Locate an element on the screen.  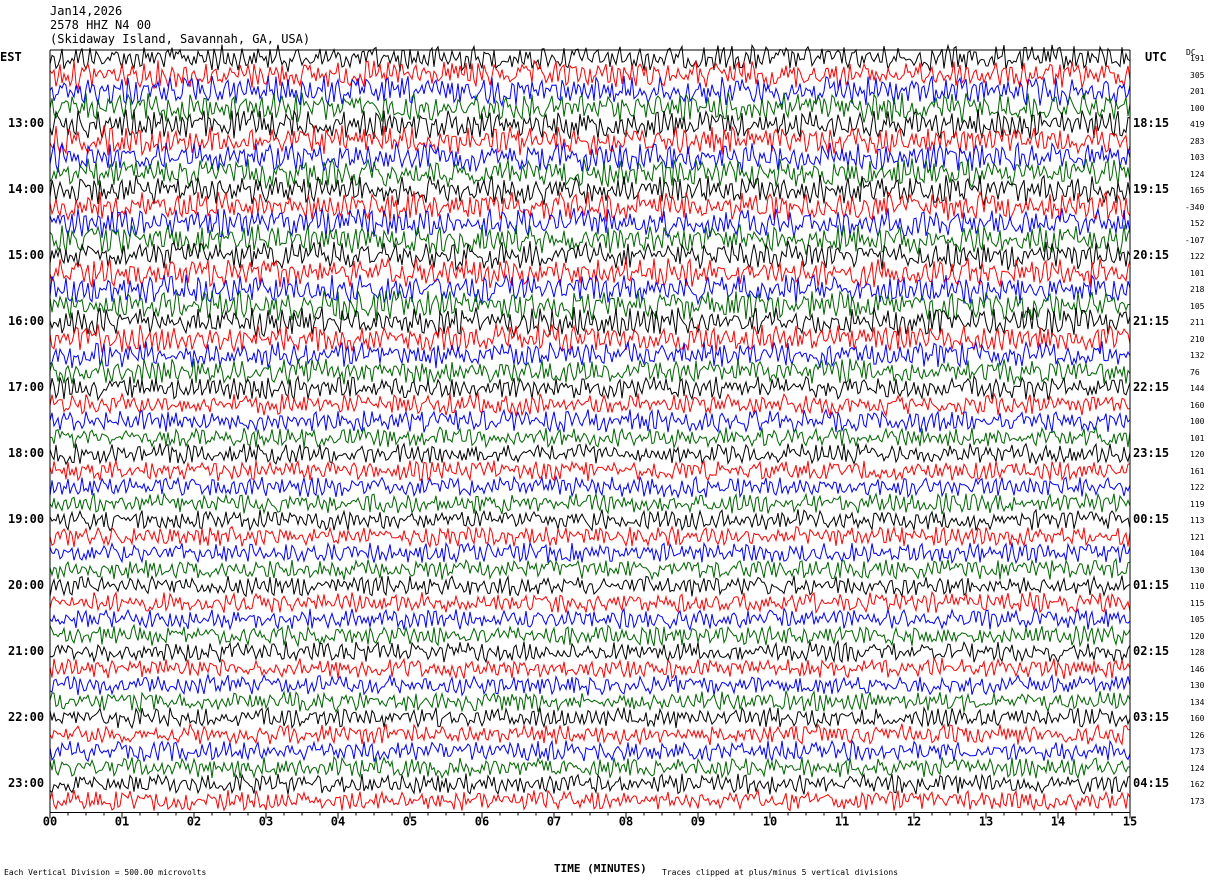
x-tick-label: 06 is located at coordinates (482, 822).